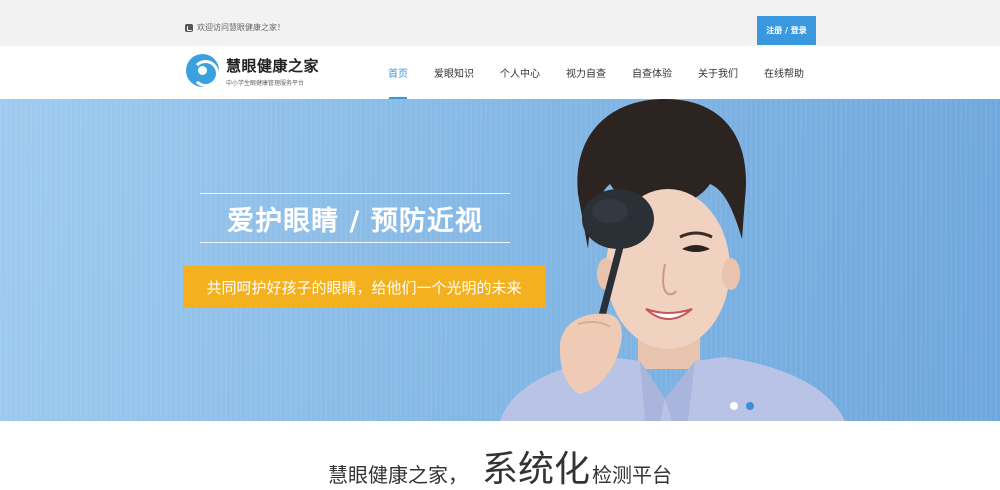 The width and height of the screenshot is (1000, 490). What do you see at coordinates (786, 30) in the screenshot?
I see `login-register-button: 注册 / 登录` at bounding box center [786, 30].